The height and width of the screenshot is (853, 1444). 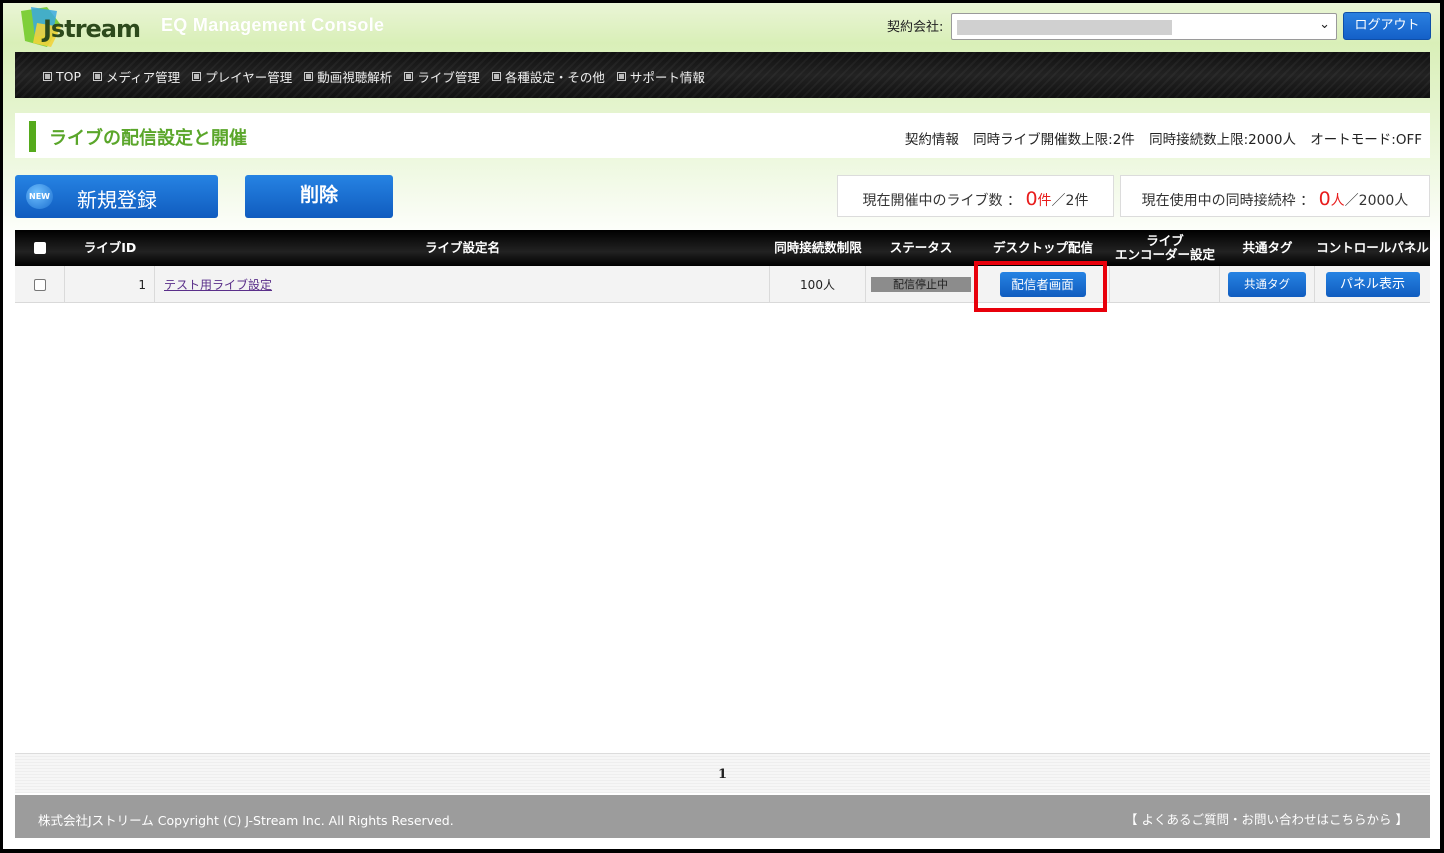 What do you see at coordinates (62, 76) in the screenshot?
I see `nav-item-top: TOP` at bounding box center [62, 76].